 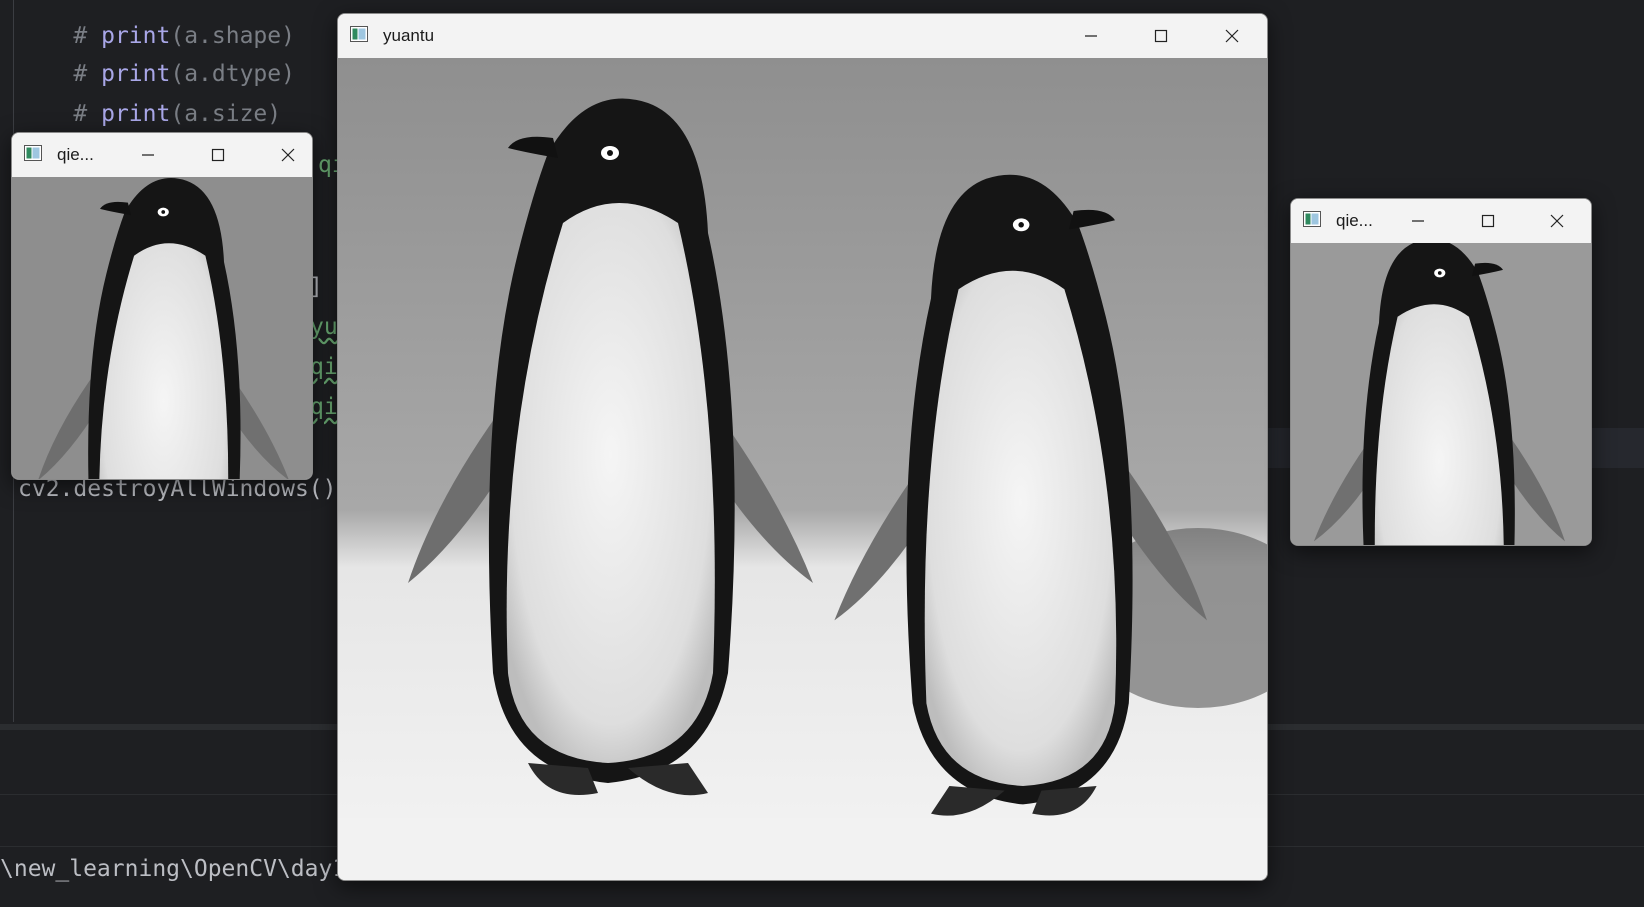 I want to click on function-name: print, so click(x=136, y=114).